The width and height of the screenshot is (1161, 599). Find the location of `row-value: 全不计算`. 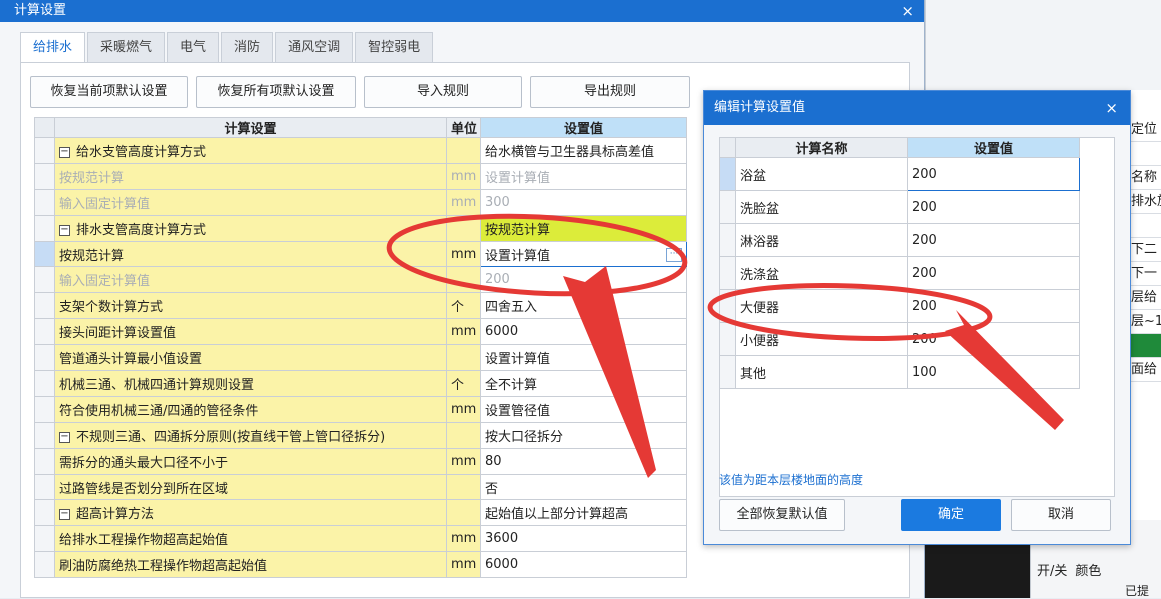

row-value: 全不计算 is located at coordinates (583, 383).